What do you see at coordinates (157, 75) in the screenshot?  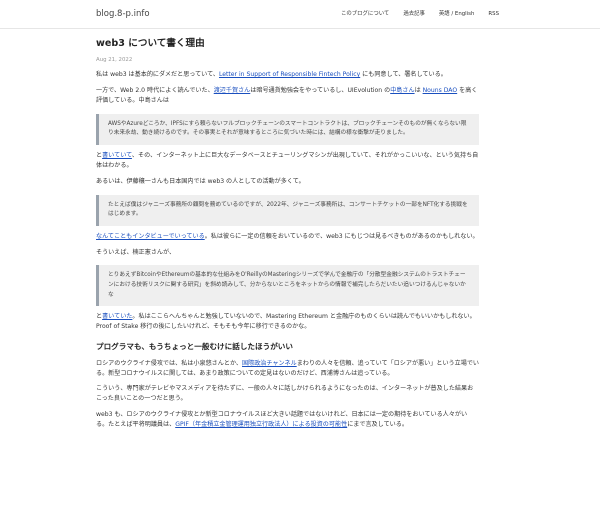 I see `text: 私は web3 は基本的にダメだと思っていて、` at bounding box center [157, 75].